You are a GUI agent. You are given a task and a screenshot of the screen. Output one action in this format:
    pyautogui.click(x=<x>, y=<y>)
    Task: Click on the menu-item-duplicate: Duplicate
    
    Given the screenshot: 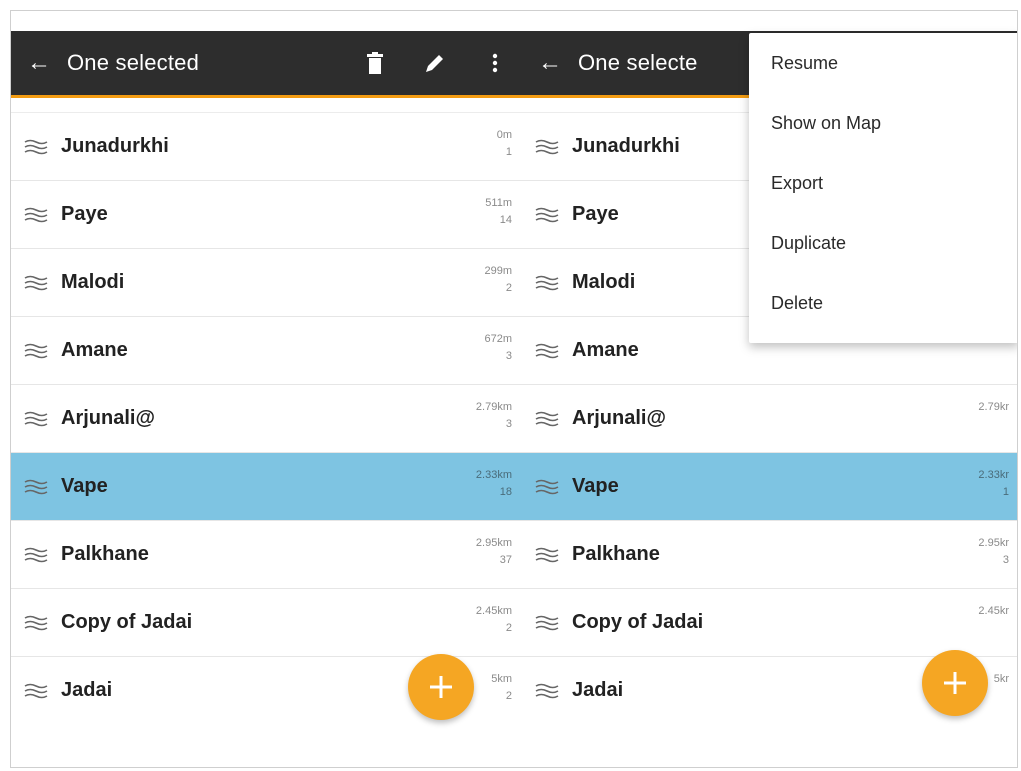 What is the action you would take?
    pyautogui.click(x=883, y=243)
    